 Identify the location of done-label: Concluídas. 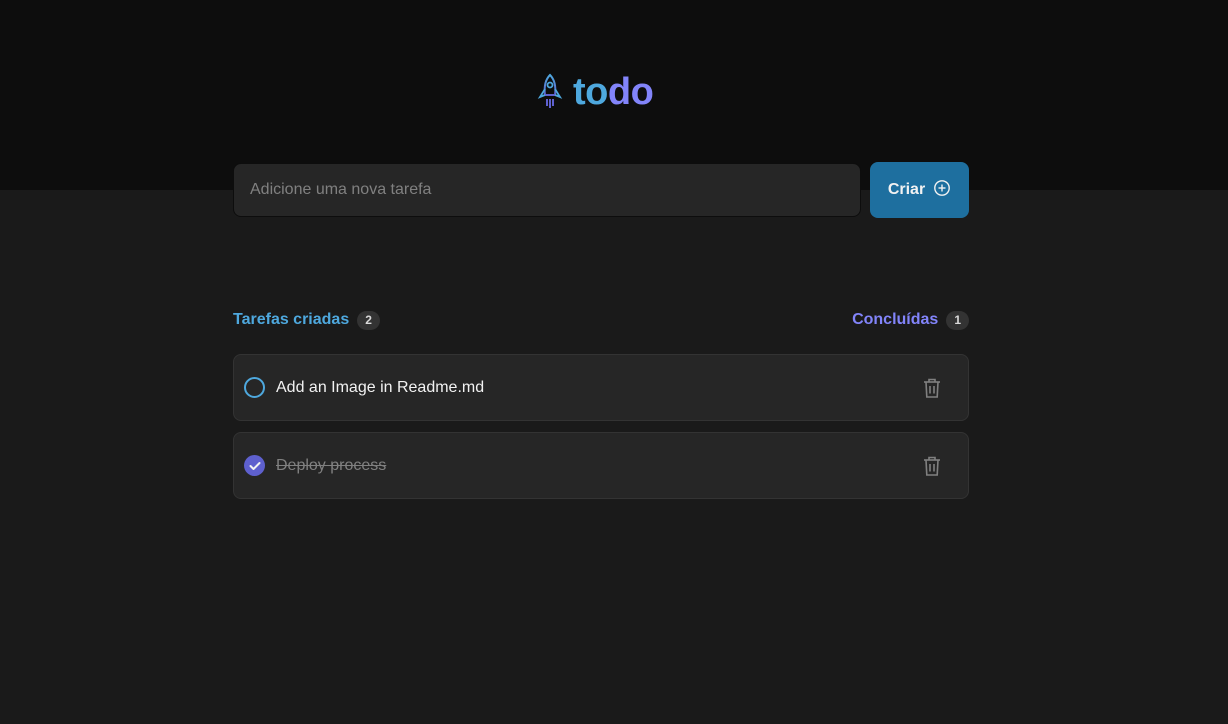
(895, 319).